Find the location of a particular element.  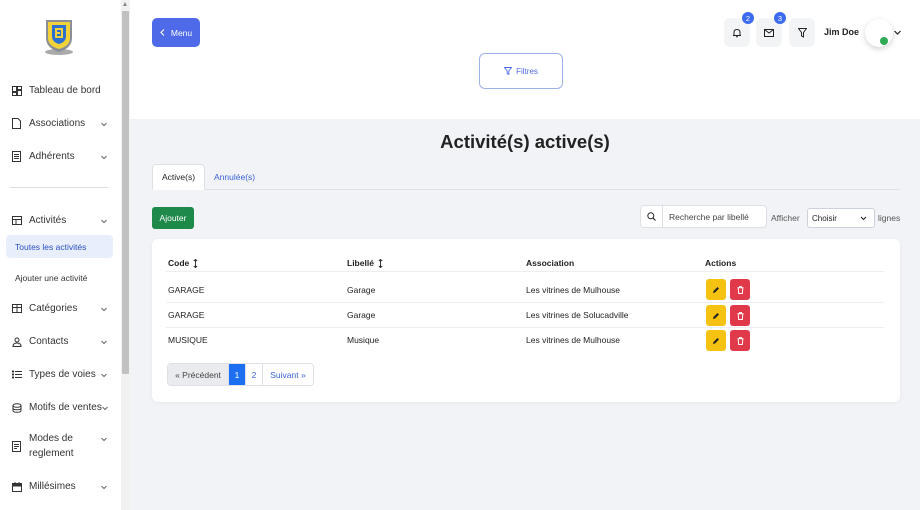

chevron-left-icon is located at coordinates (162, 32).